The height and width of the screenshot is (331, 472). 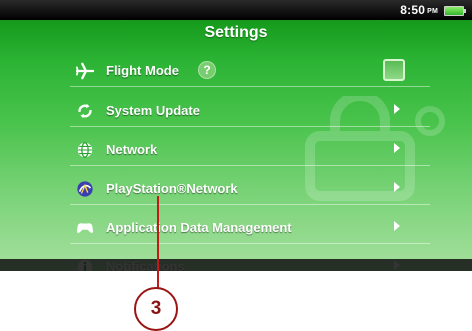 I want to click on menu-item-playstation-network: PlayStation®Network, so click(x=250, y=188).